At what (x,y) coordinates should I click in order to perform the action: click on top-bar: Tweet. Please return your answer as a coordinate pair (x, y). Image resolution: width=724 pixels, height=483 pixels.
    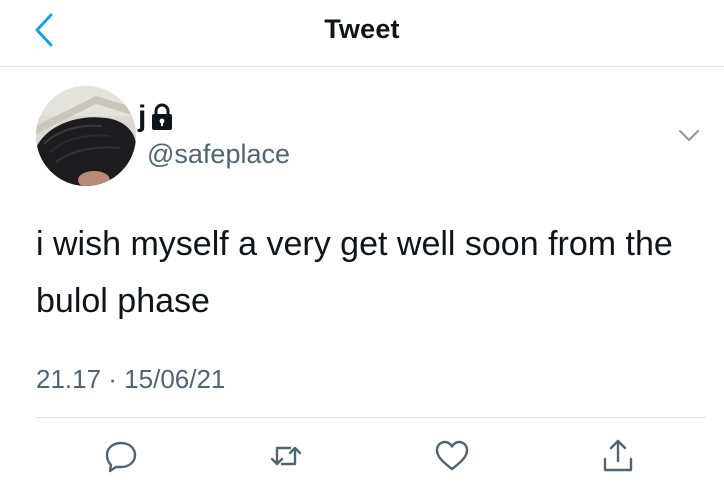
    Looking at the image, I should click on (362, 33).